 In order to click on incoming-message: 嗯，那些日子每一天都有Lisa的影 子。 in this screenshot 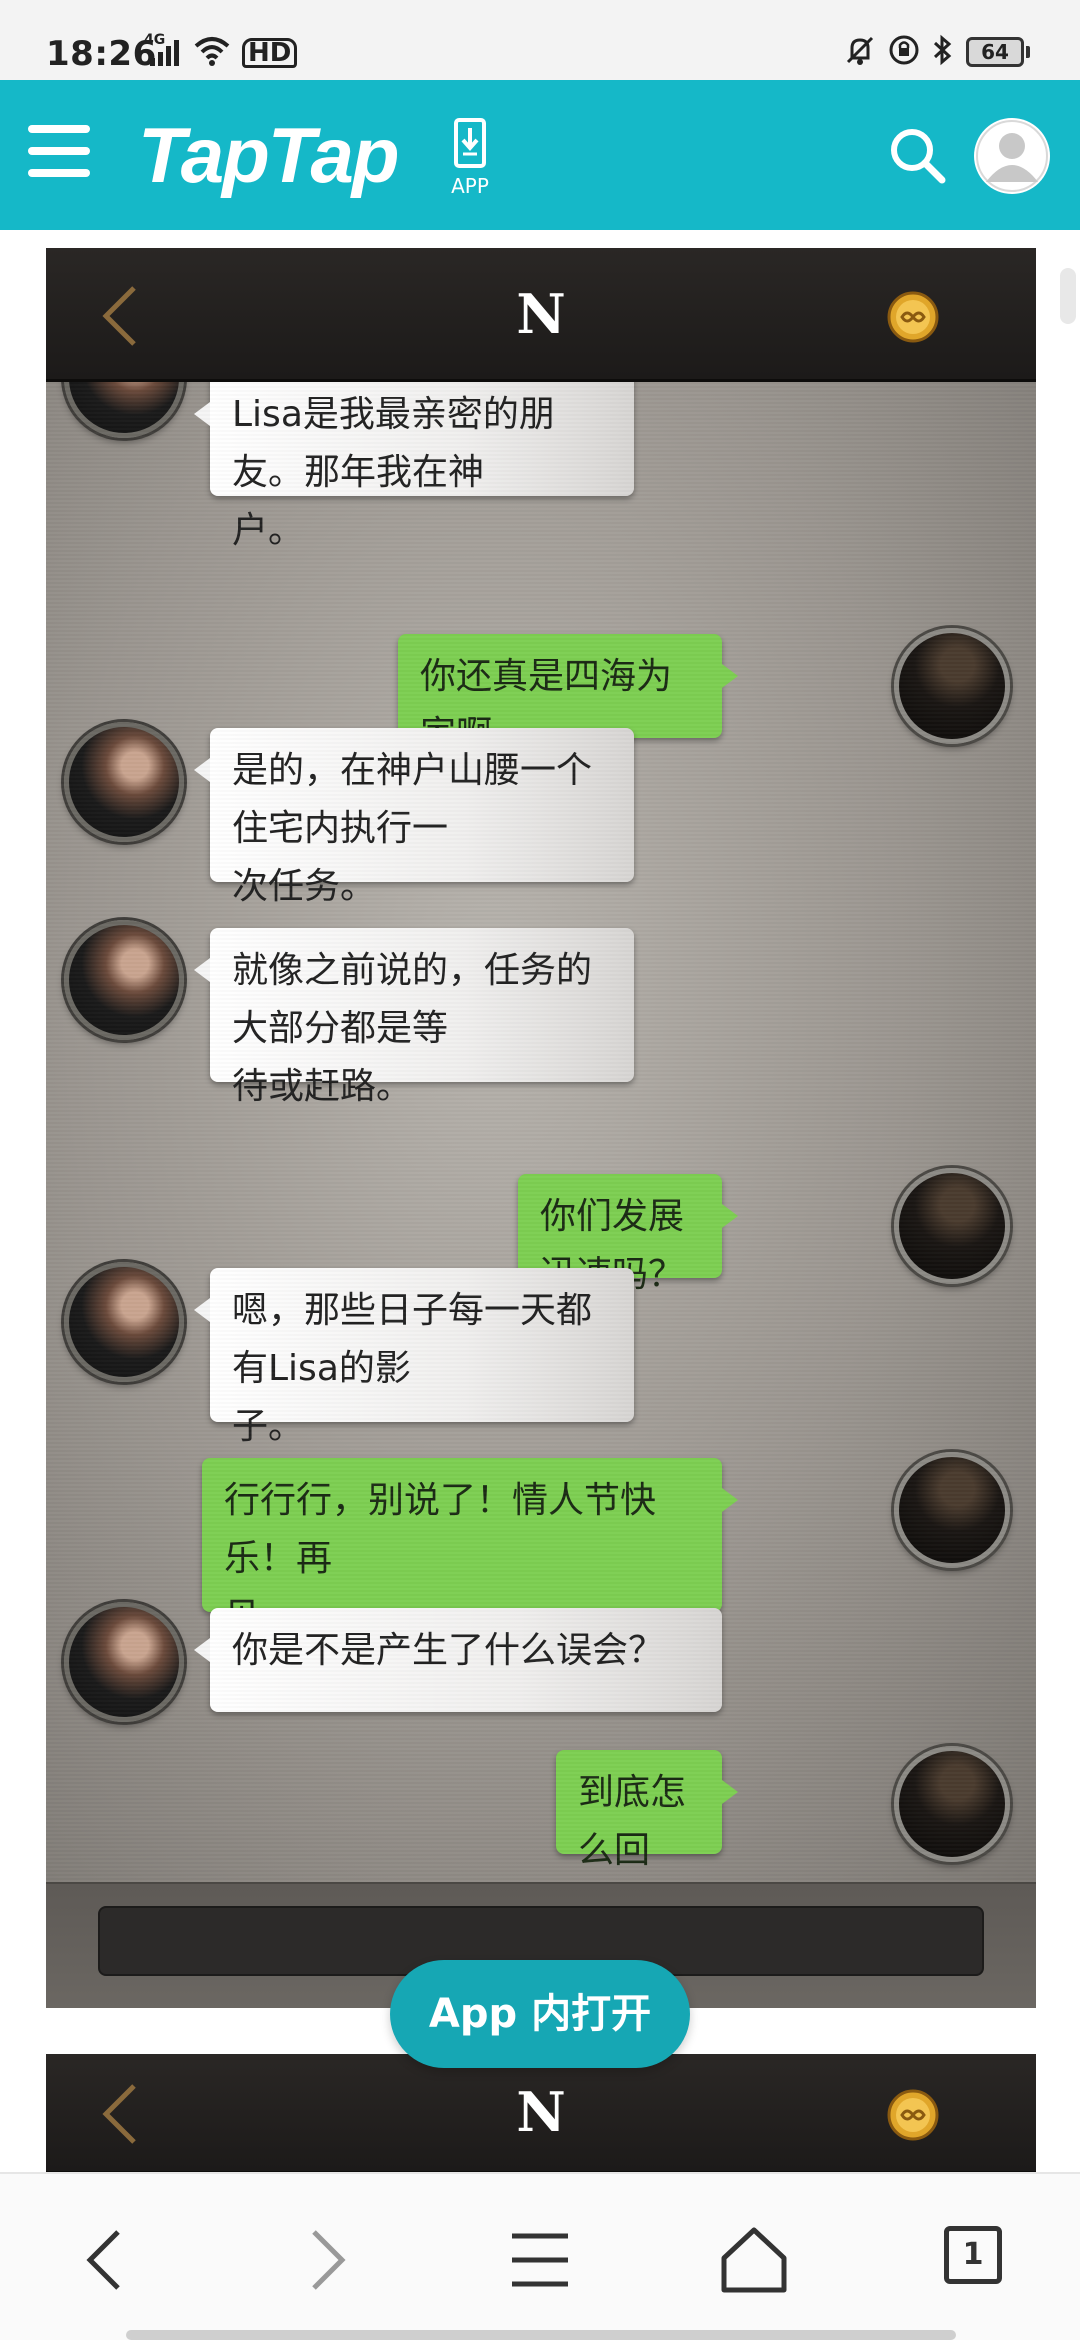, I will do `click(414, 1357)`.